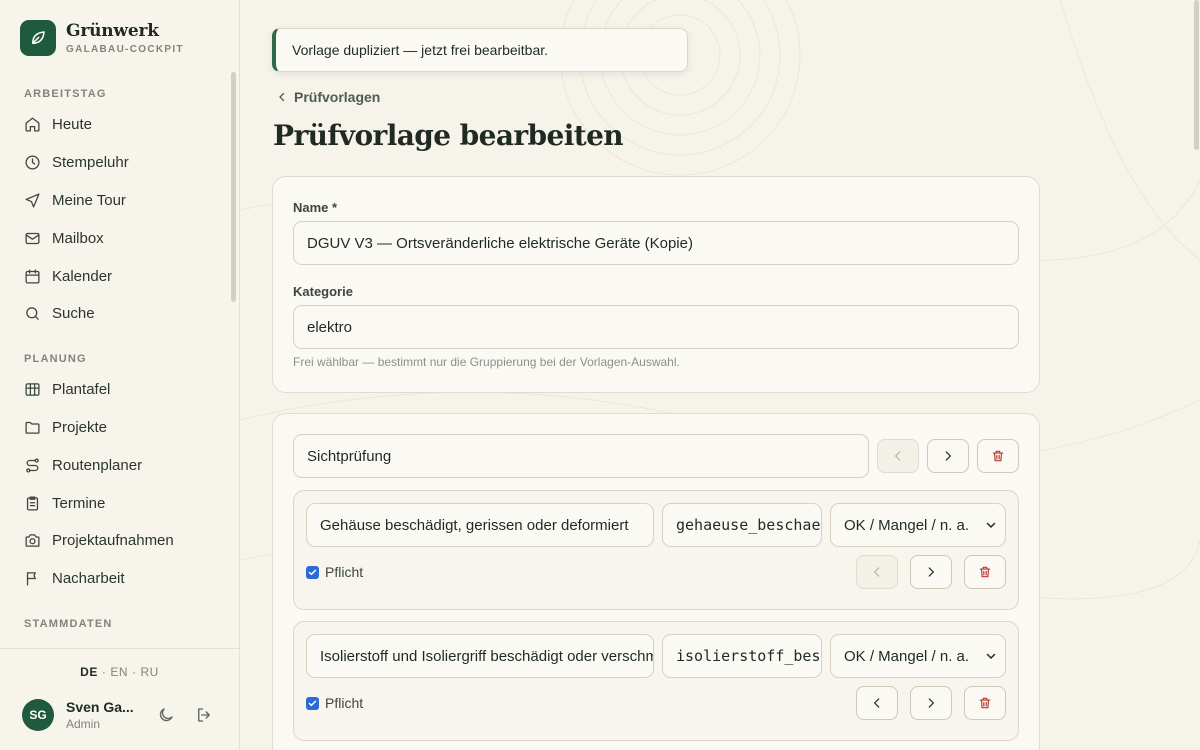 The image size is (1200, 750). I want to click on user-profile: SG Sven Ga... Admin, so click(81, 715).